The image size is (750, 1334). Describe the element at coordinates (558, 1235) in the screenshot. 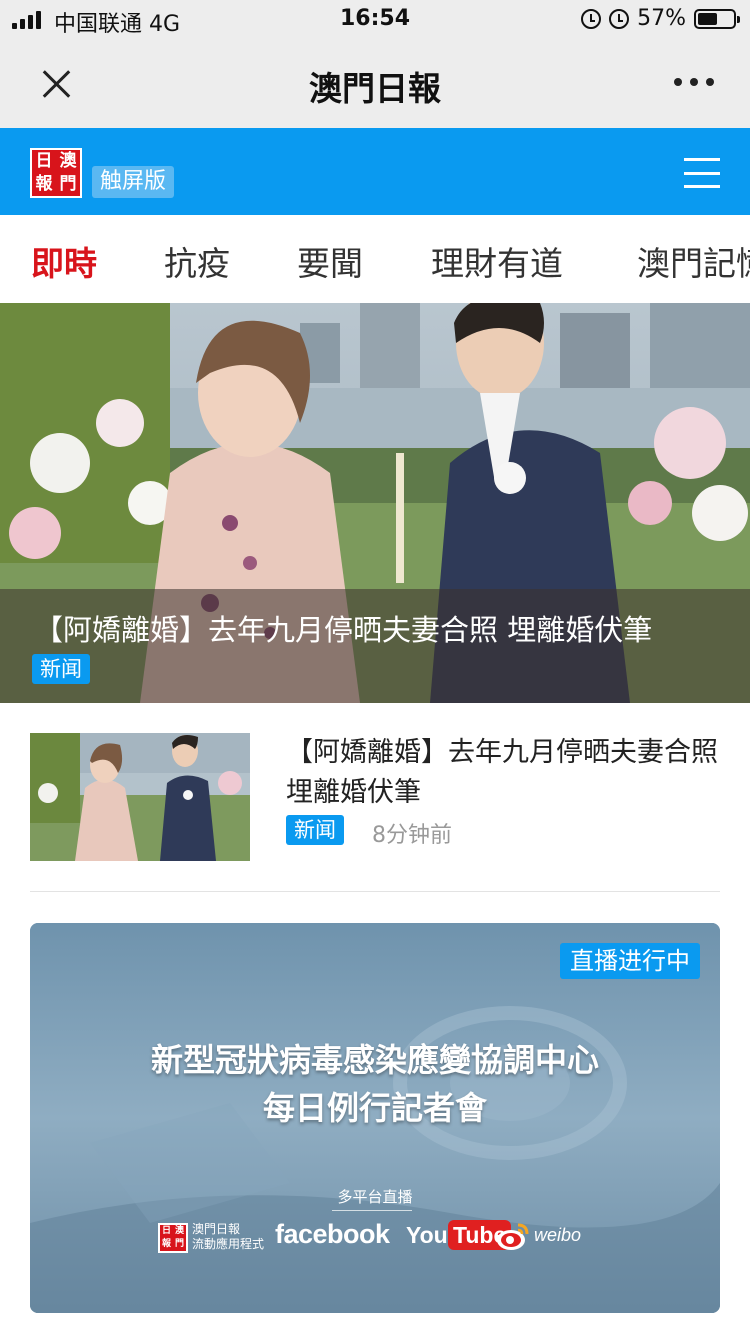

I see `weibo-logo: weibo` at that location.